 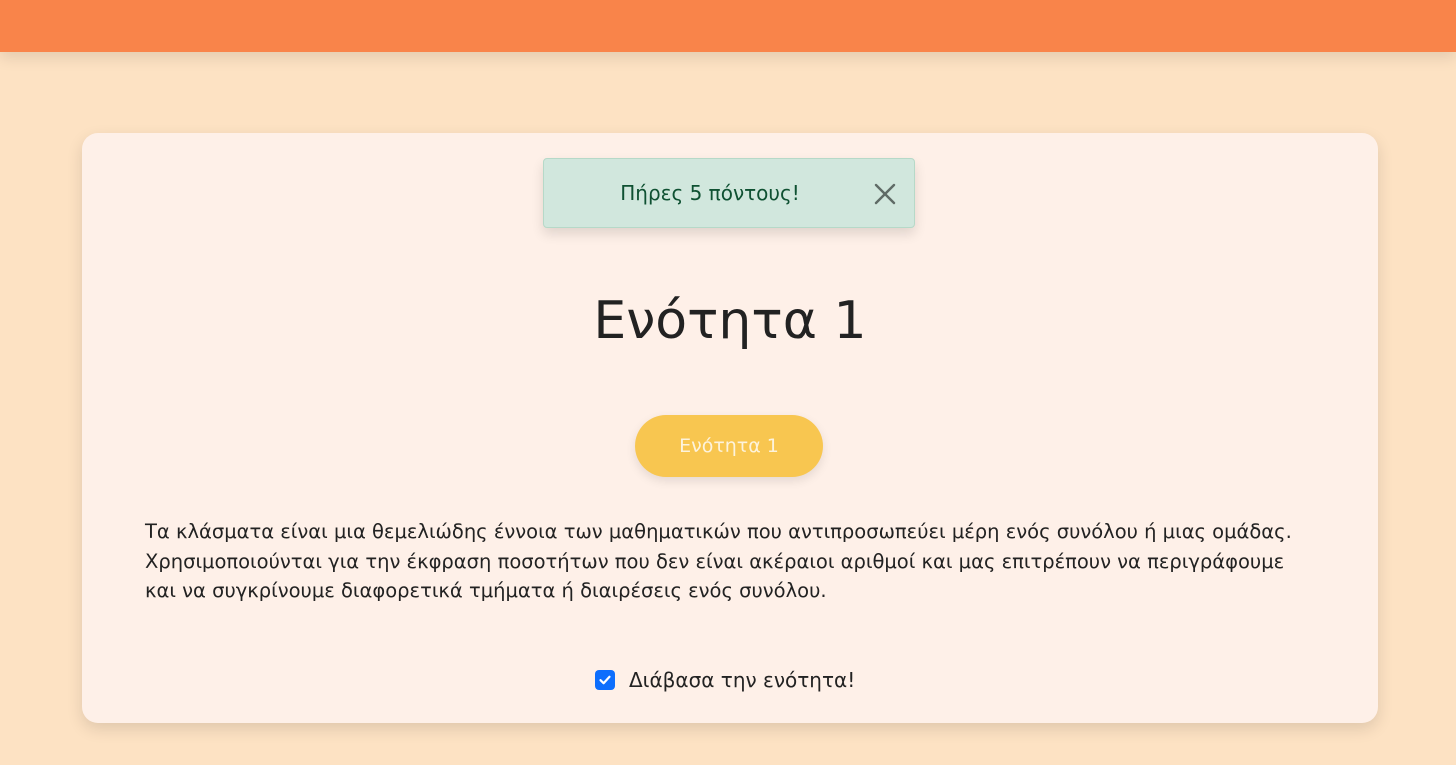 I want to click on top-header-bar, so click(x=728, y=26).